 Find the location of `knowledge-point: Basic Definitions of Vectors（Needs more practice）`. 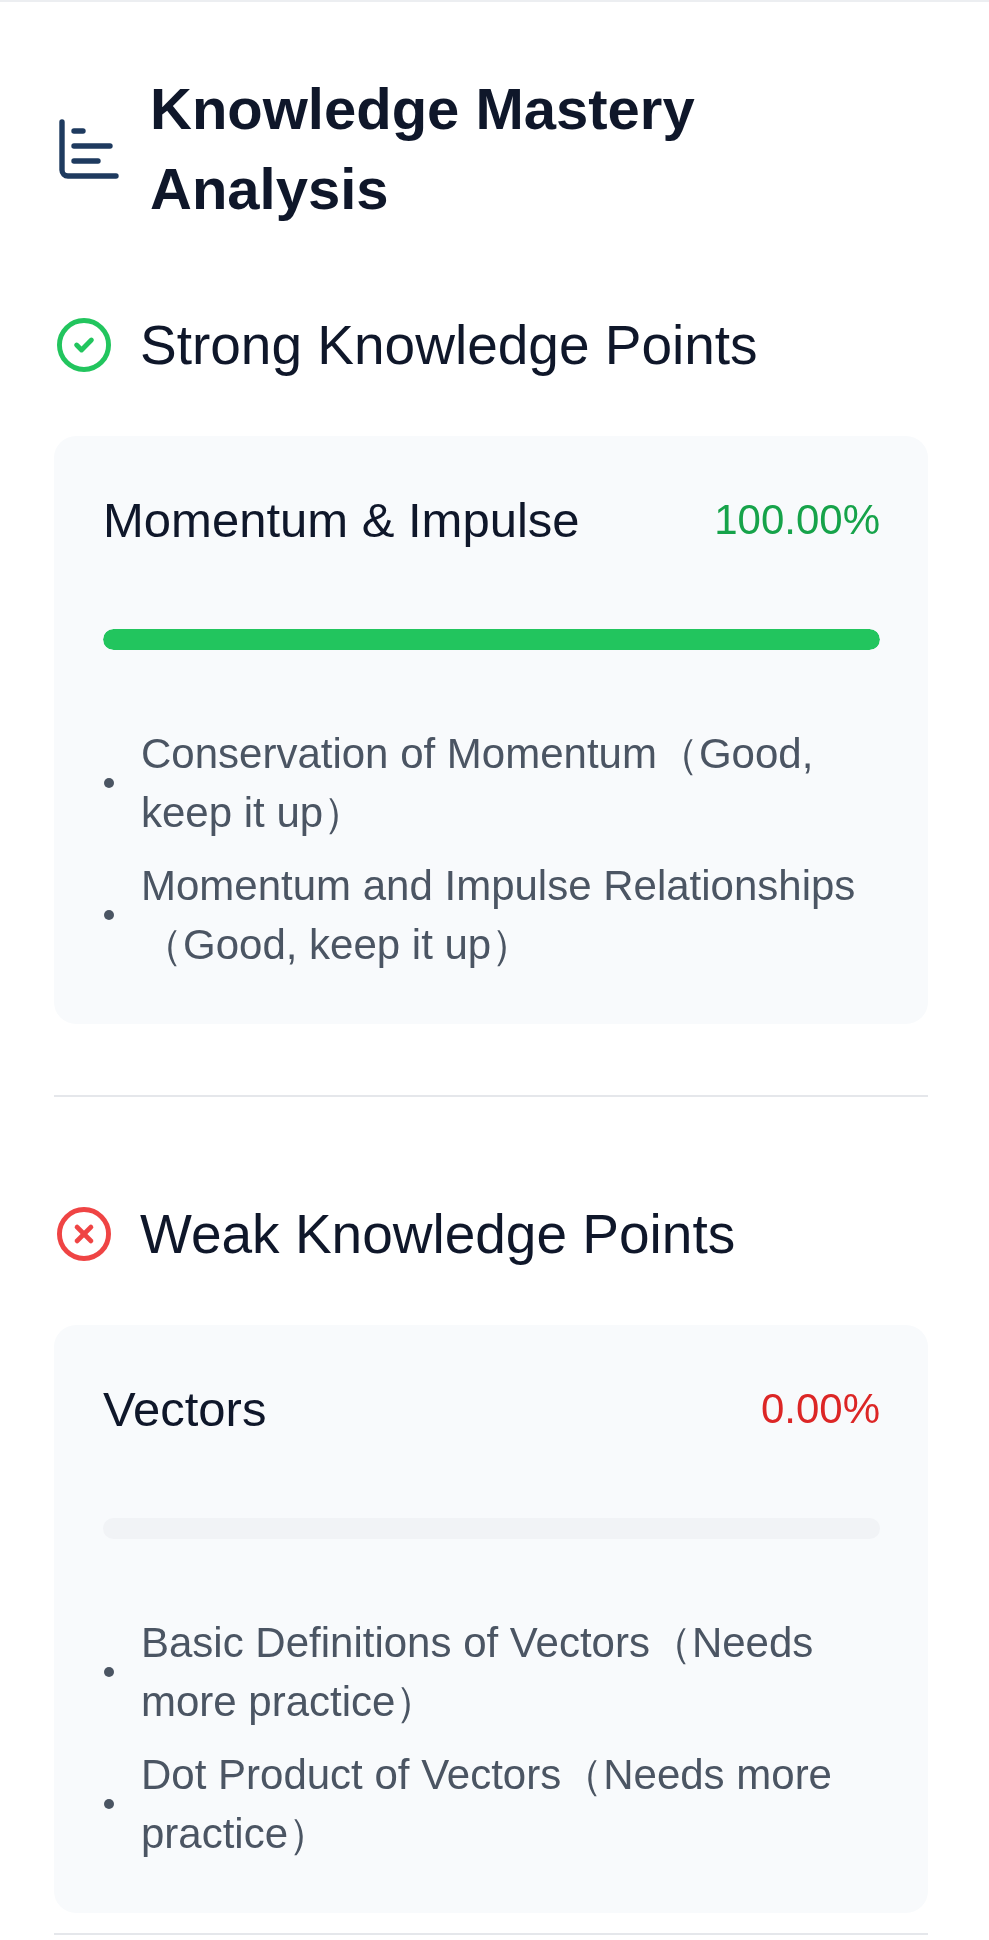

knowledge-point: Basic Definitions of Vectors（Needs more practice） is located at coordinates (478, 1672).